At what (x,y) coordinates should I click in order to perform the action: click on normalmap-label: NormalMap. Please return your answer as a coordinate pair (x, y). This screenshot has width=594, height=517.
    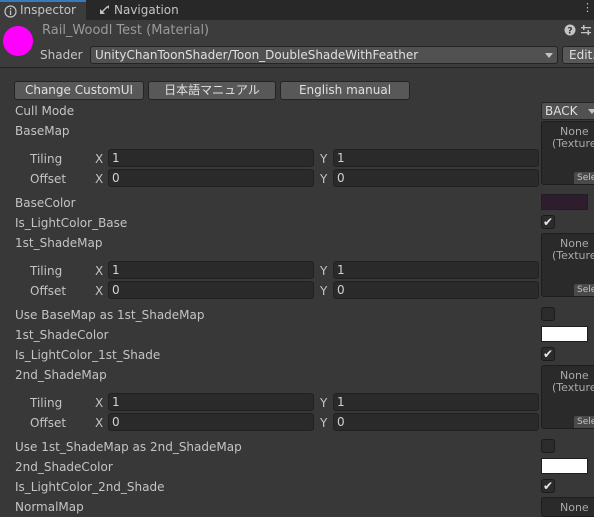
    Looking at the image, I should click on (49, 507).